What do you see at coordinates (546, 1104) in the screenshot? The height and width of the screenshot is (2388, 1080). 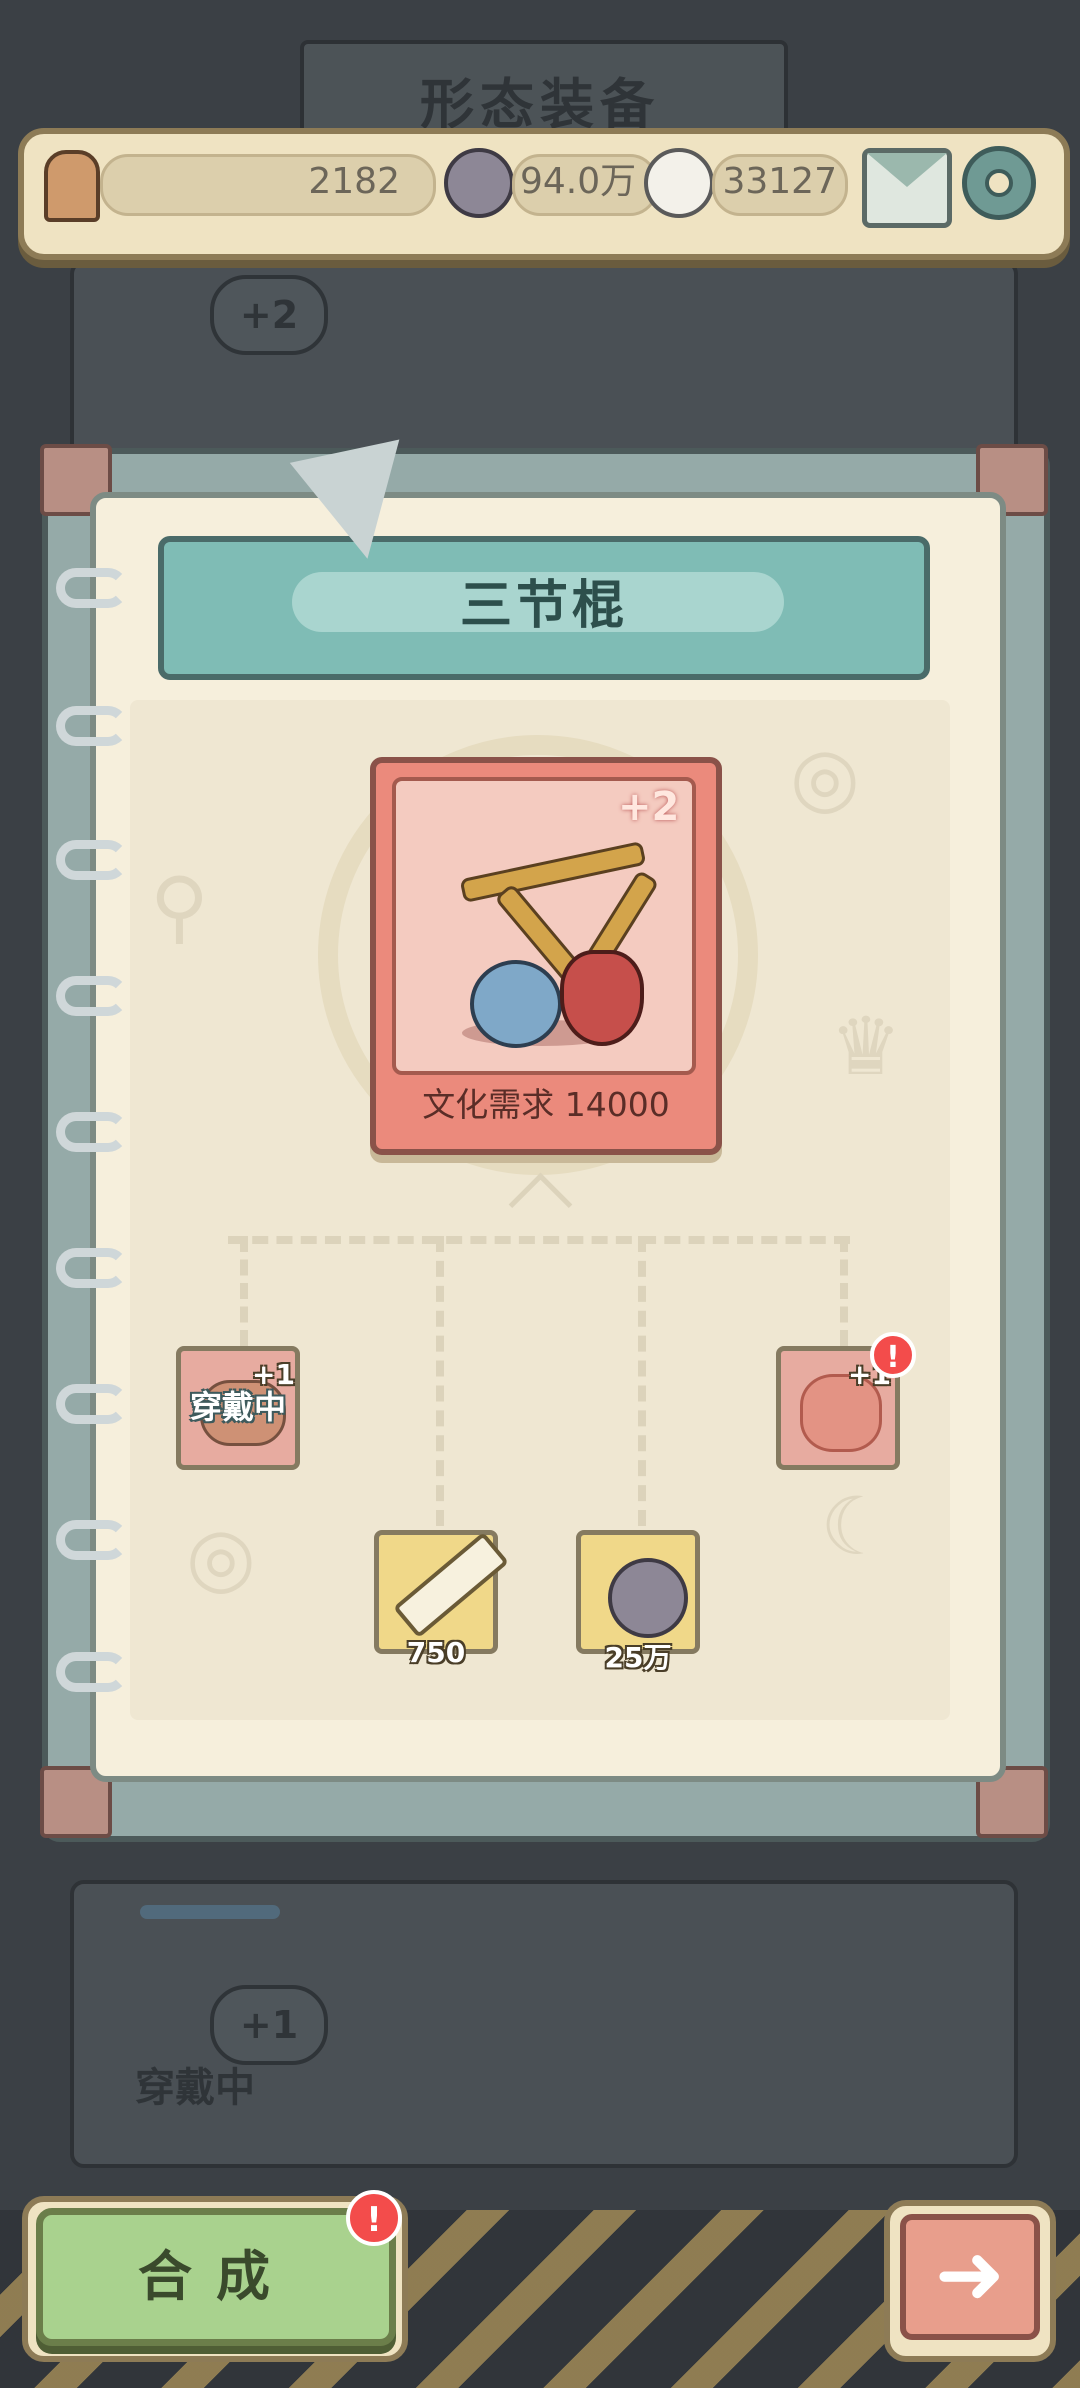 I see `item-requirement: 文化需求 14000` at bounding box center [546, 1104].